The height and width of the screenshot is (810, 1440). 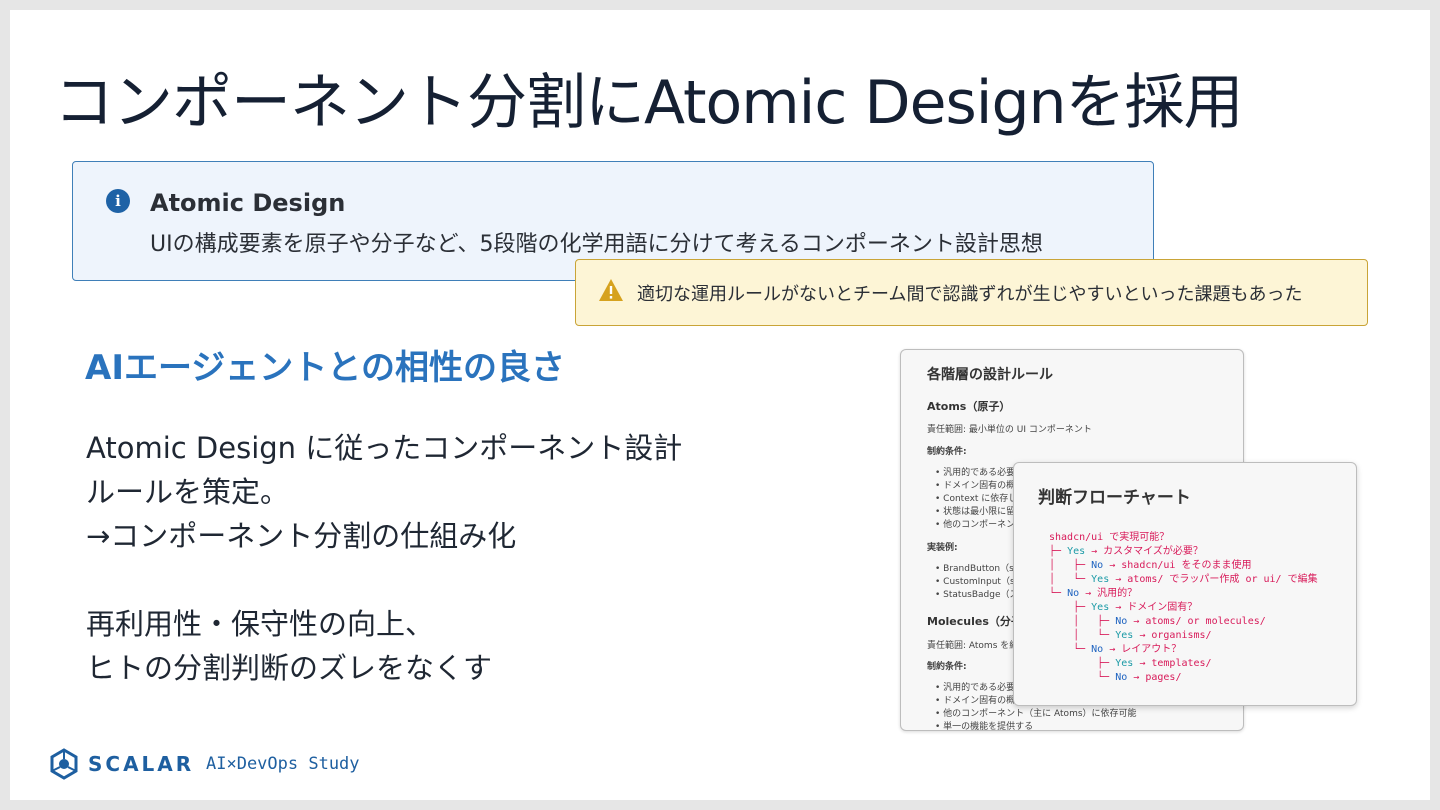 What do you see at coordinates (990, 375) in the screenshot?
I see `design-rules-title: 各階層の設計ルール` at bounding box center [990, 375].